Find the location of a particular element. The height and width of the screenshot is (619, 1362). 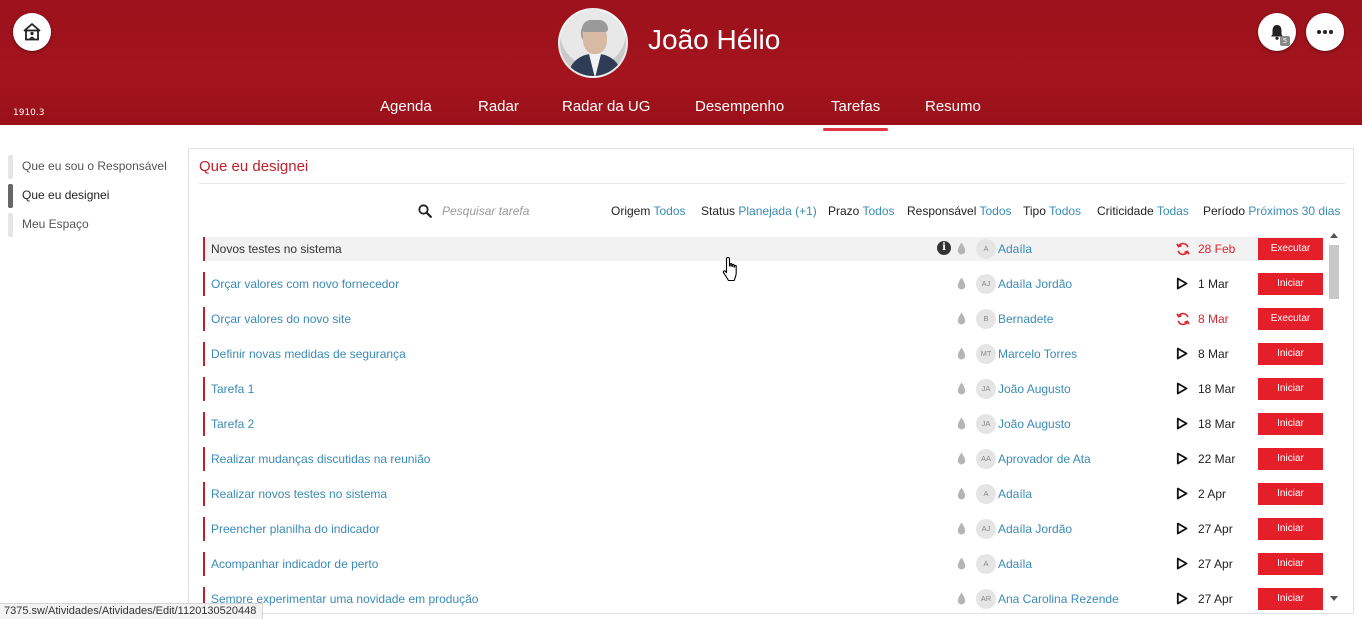

sidebar-item-designei: Que eu designei is located at coordinates (95, 198).